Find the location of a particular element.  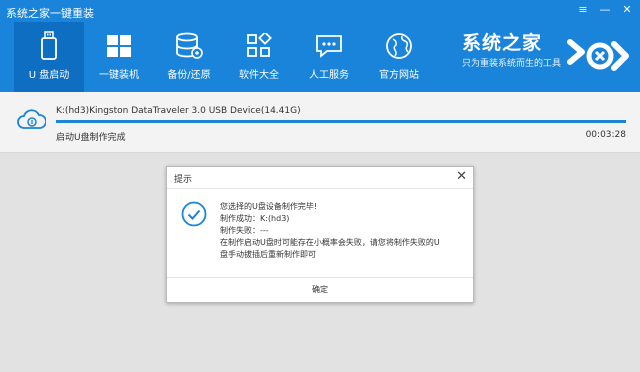

cloud-usb-icon is located at coordinates (31, 122).